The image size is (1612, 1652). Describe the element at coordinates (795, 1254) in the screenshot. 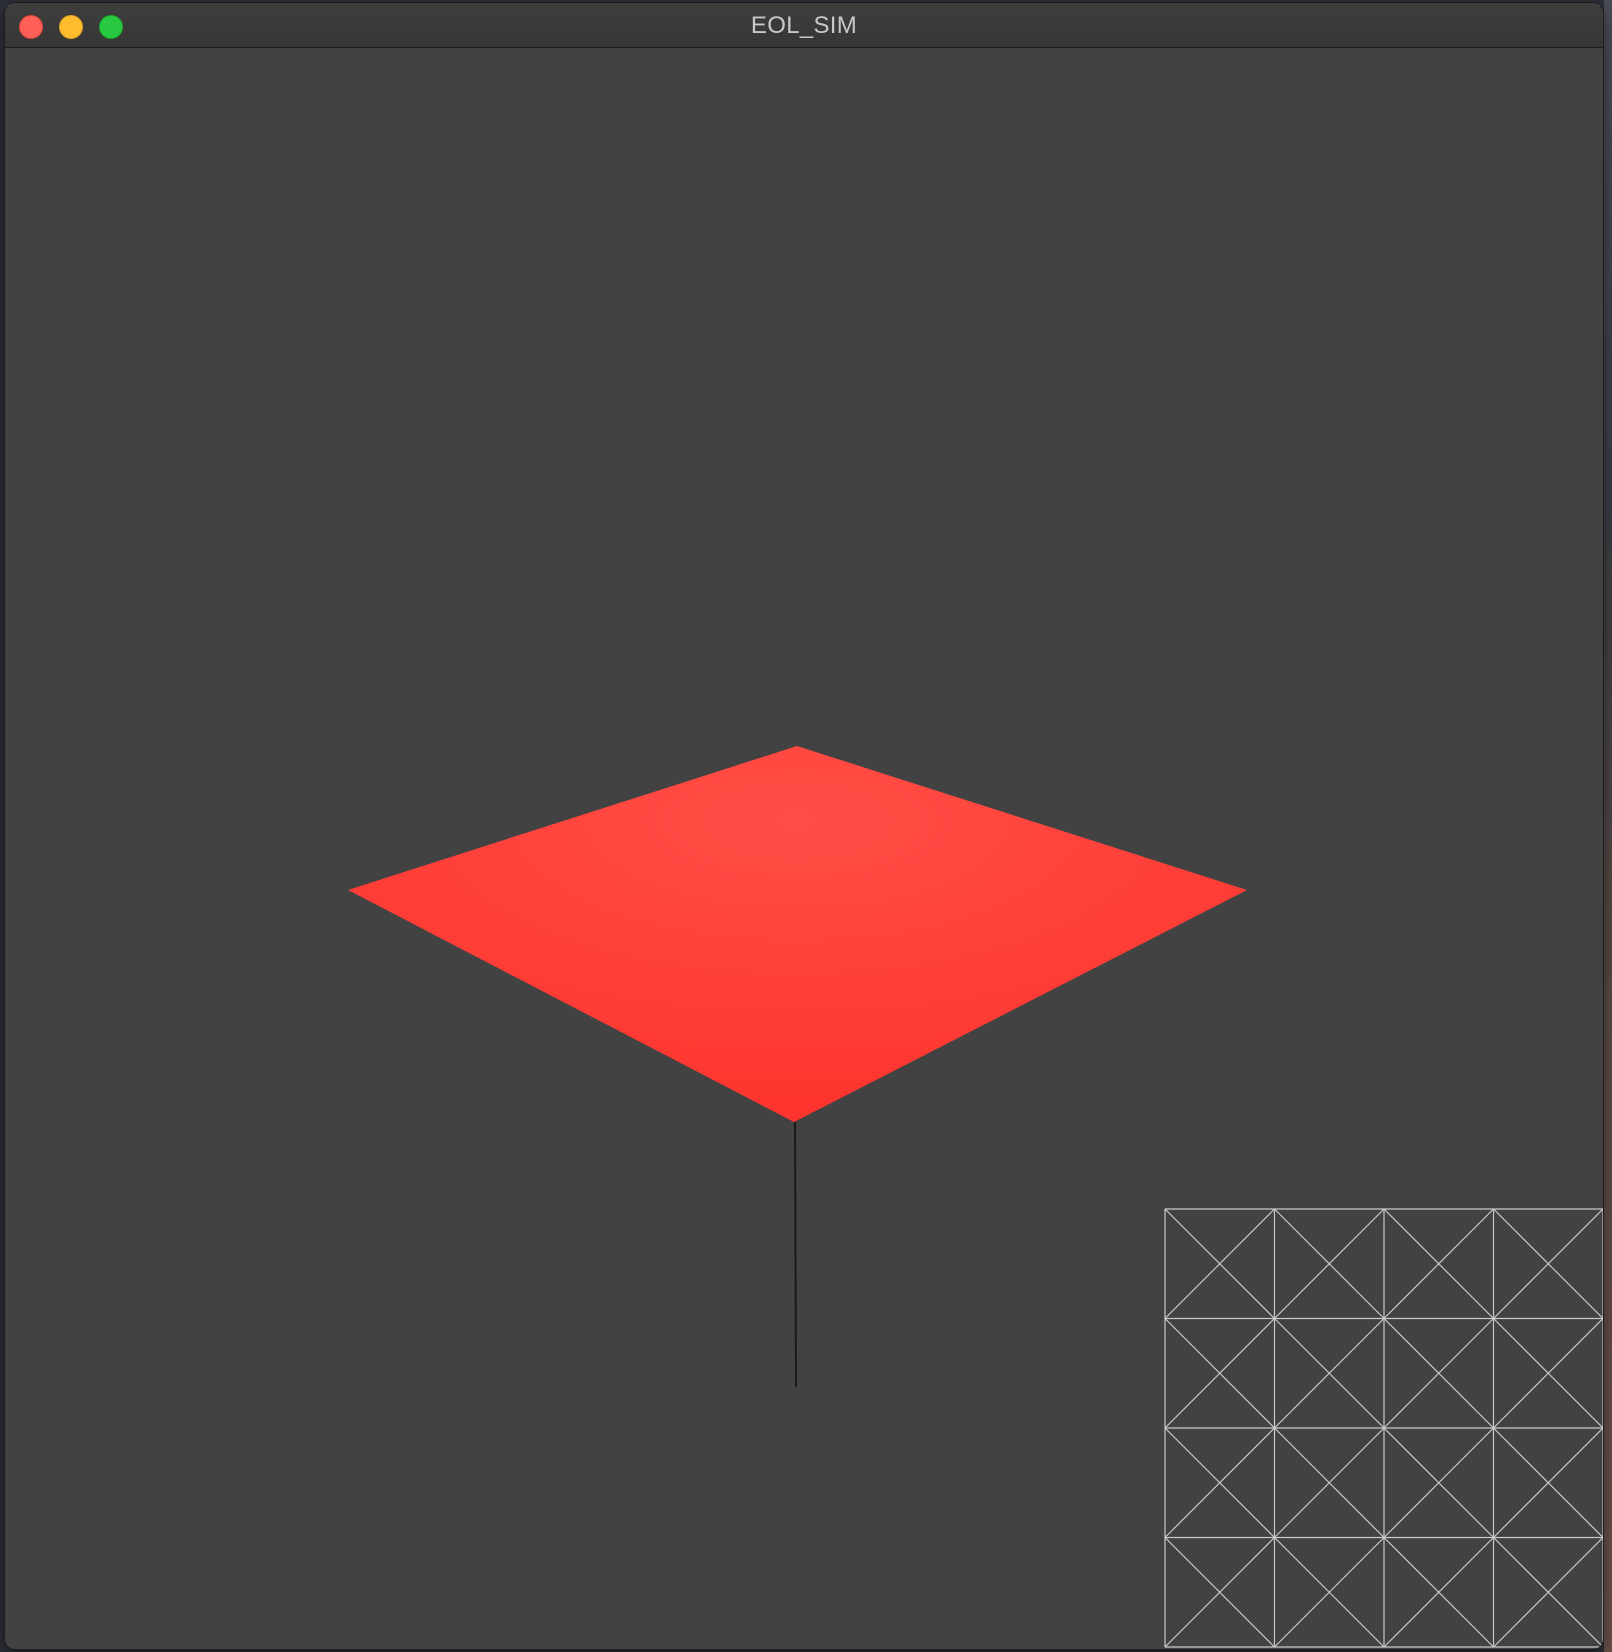

I see `anchor-rod` at that location.